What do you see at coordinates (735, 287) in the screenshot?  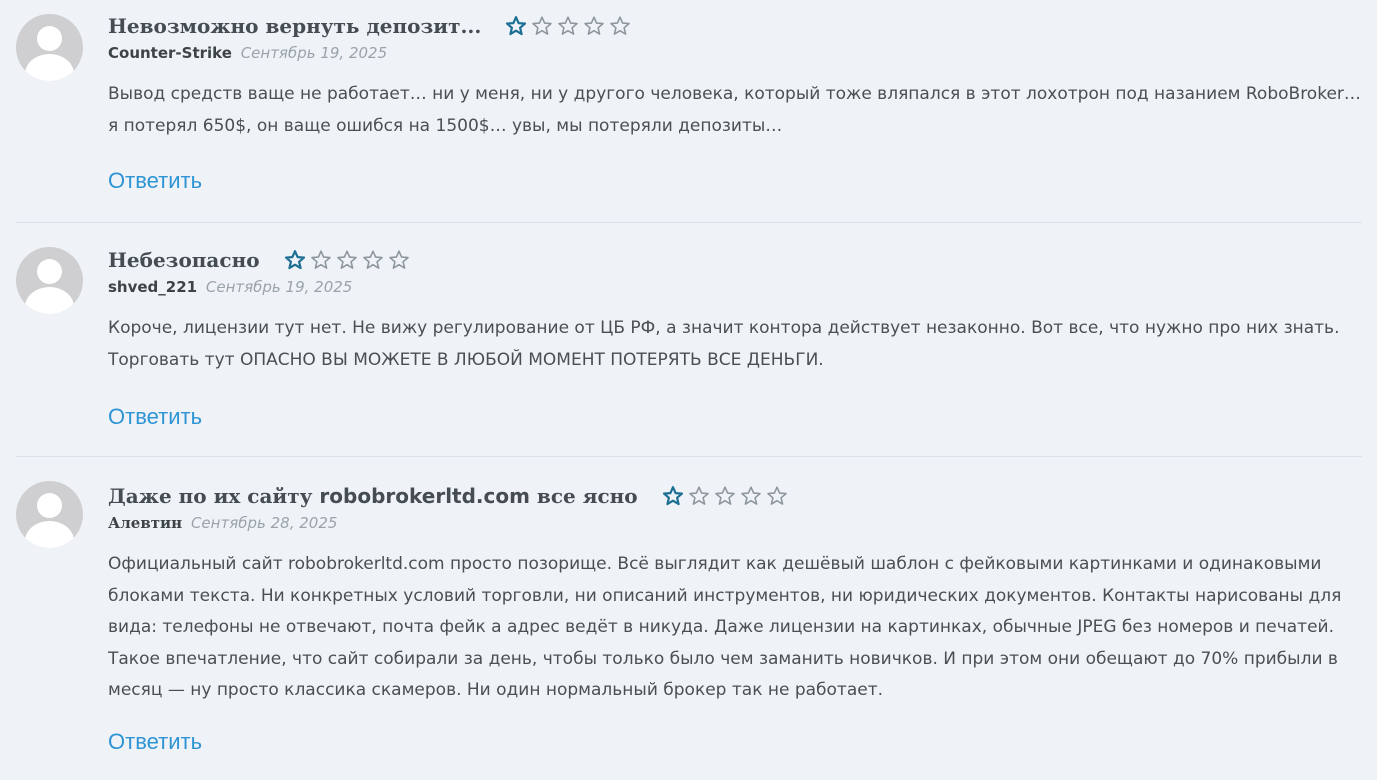 I see `comment-meta: shved_221 Сентябрь 19, 2025` at bounding box center [735, 287].